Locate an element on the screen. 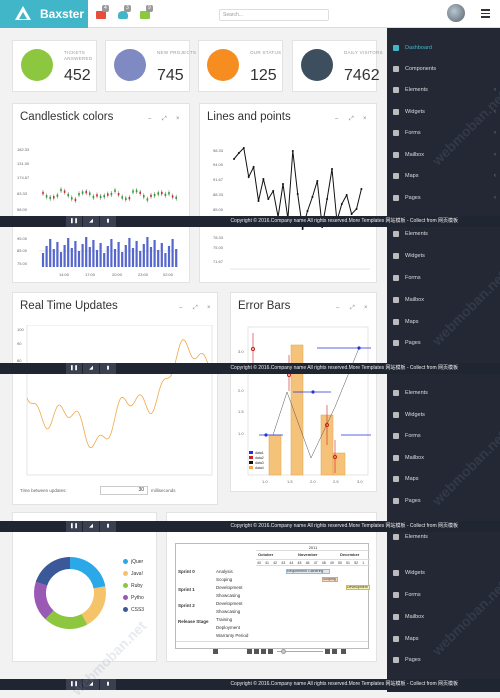  update-label: Time between updates: is located at coordinates (43, 490).